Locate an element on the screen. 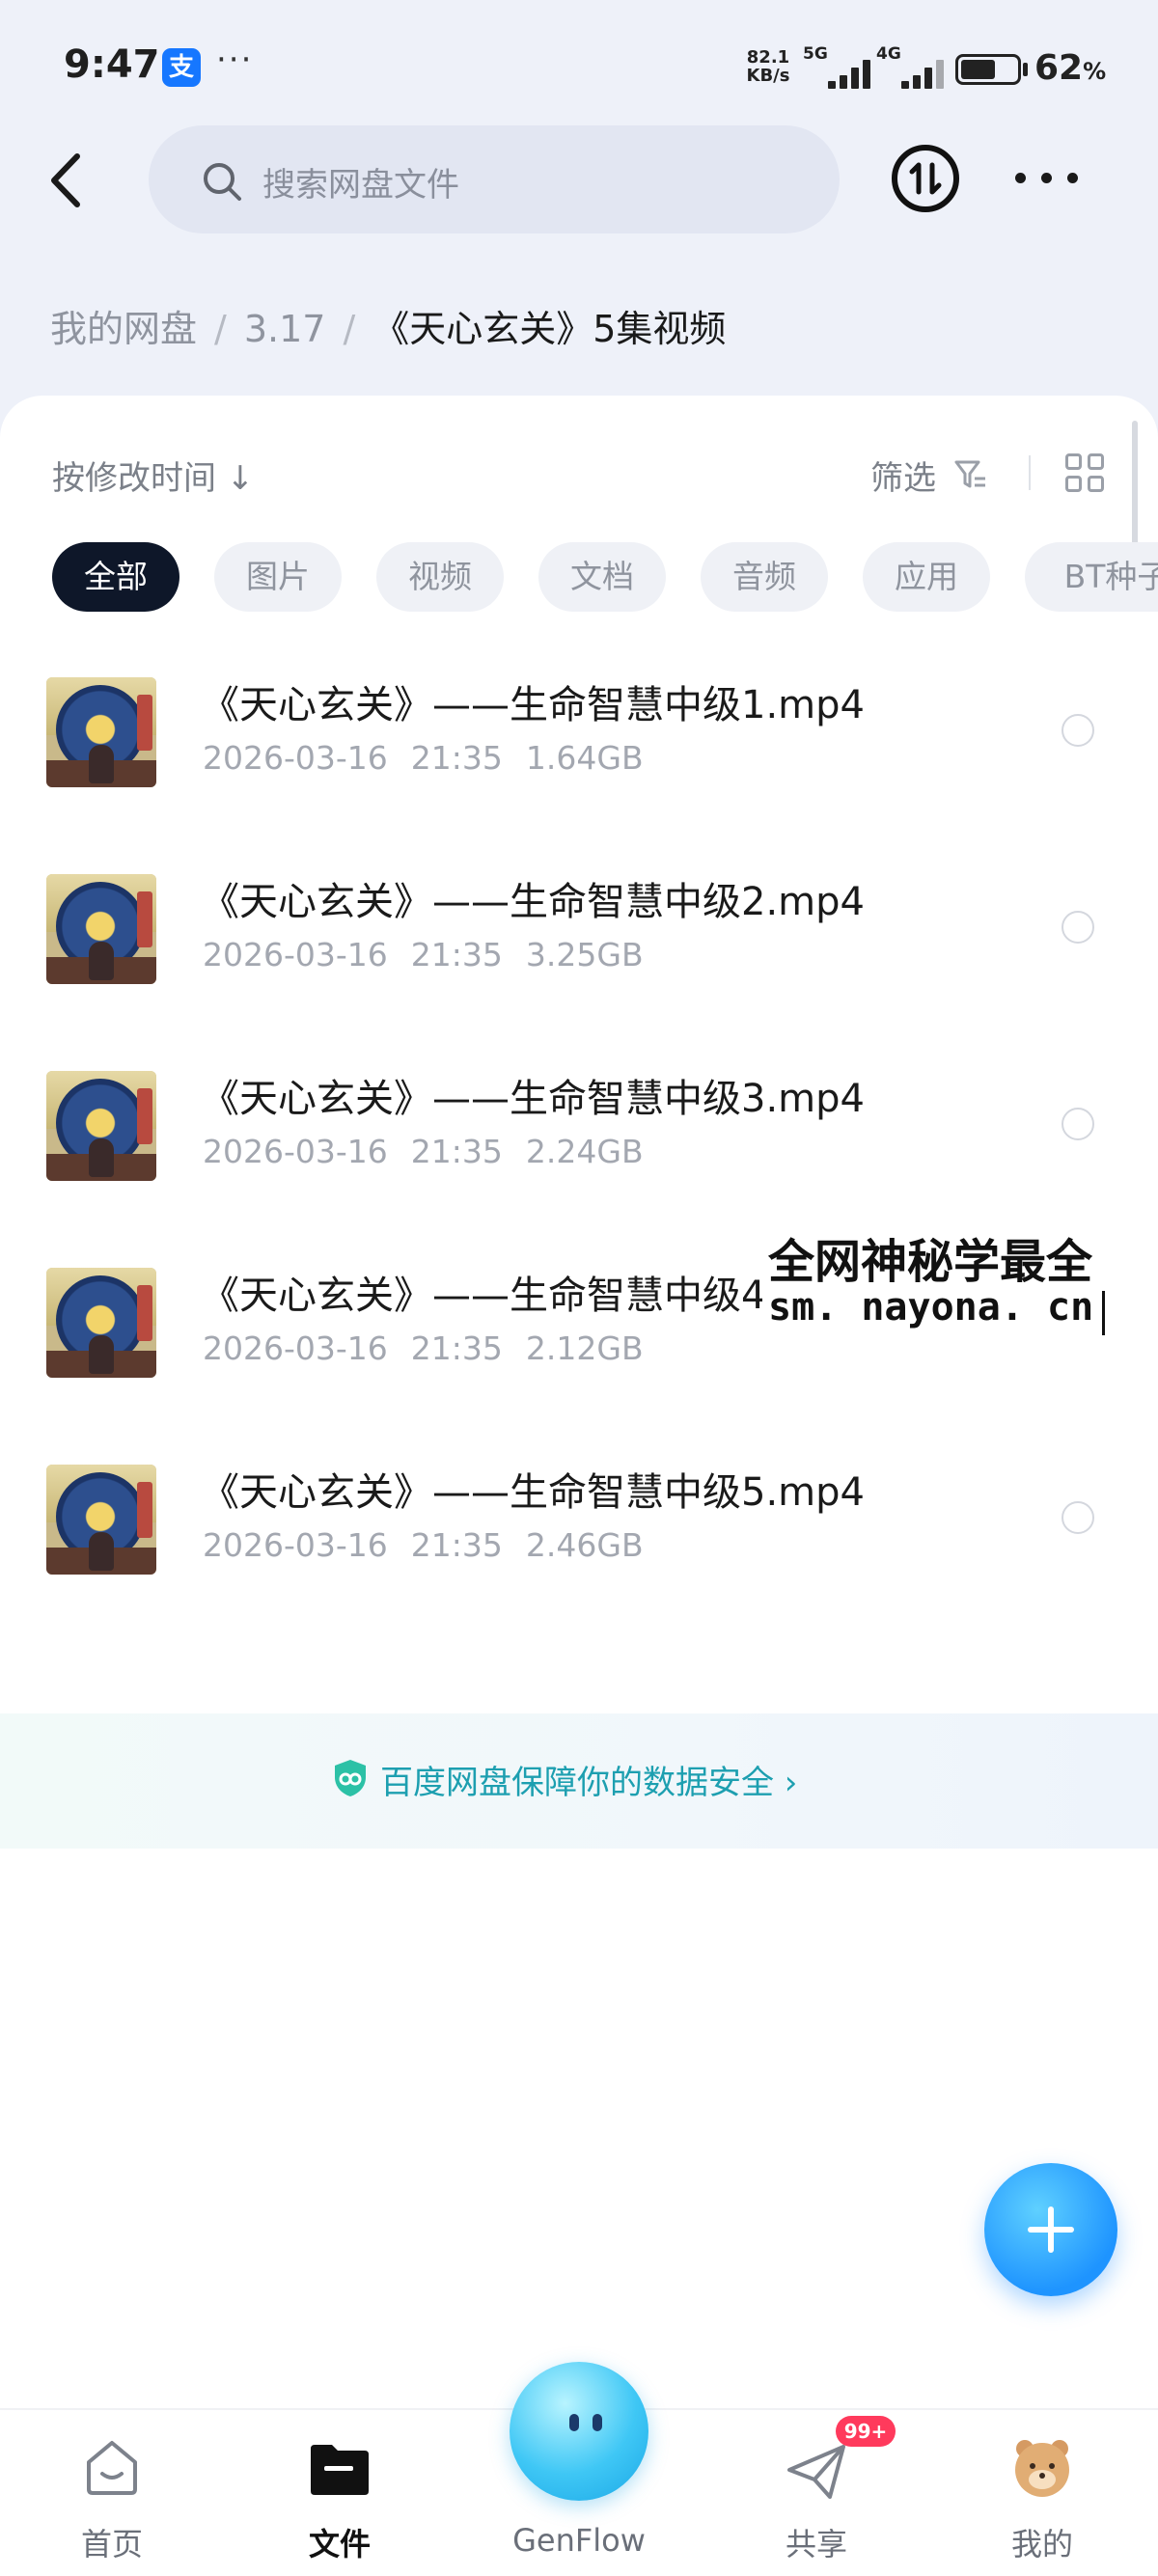 The height and width of the screenshot is (2576, 1158). breadcrumb: 我的网盘/3.17/《天心玄关》5集视频 is located at coordinates (388, 329).